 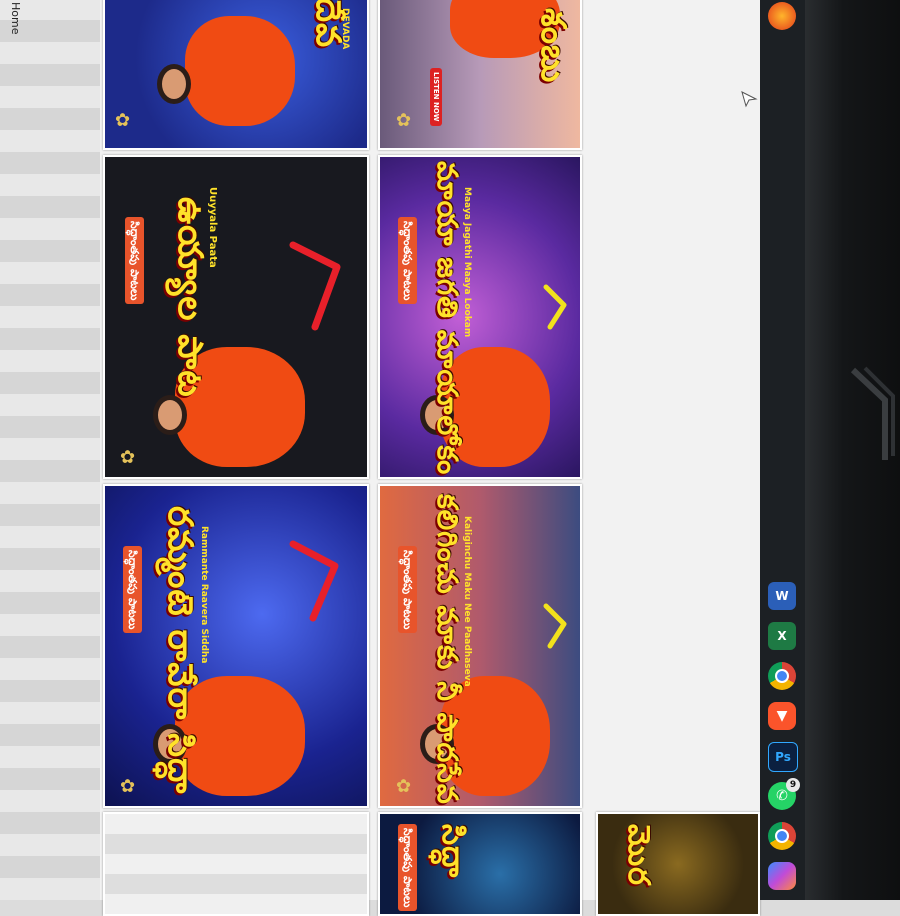 I want to click on taskbar: W X ▼ Ps ✆ 9, so click(x=782, y=450).